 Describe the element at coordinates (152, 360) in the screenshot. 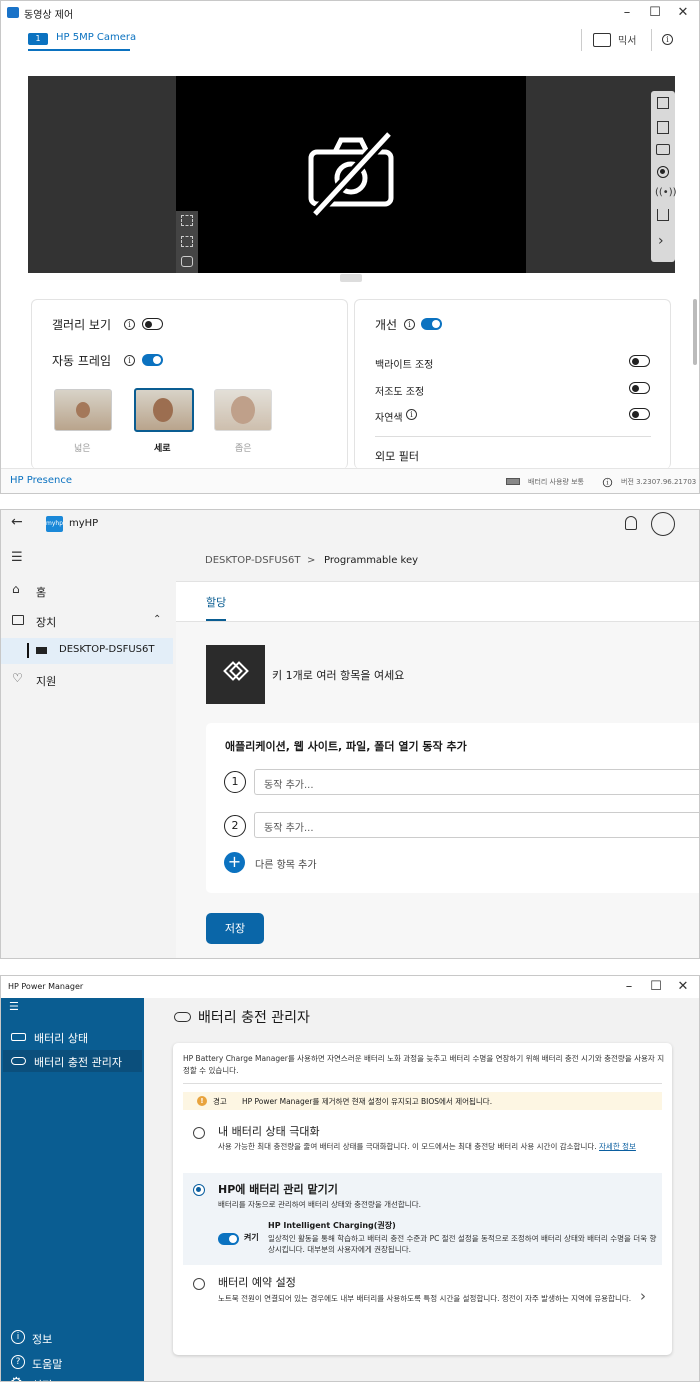

I see `autoframe-toggle` at that location.